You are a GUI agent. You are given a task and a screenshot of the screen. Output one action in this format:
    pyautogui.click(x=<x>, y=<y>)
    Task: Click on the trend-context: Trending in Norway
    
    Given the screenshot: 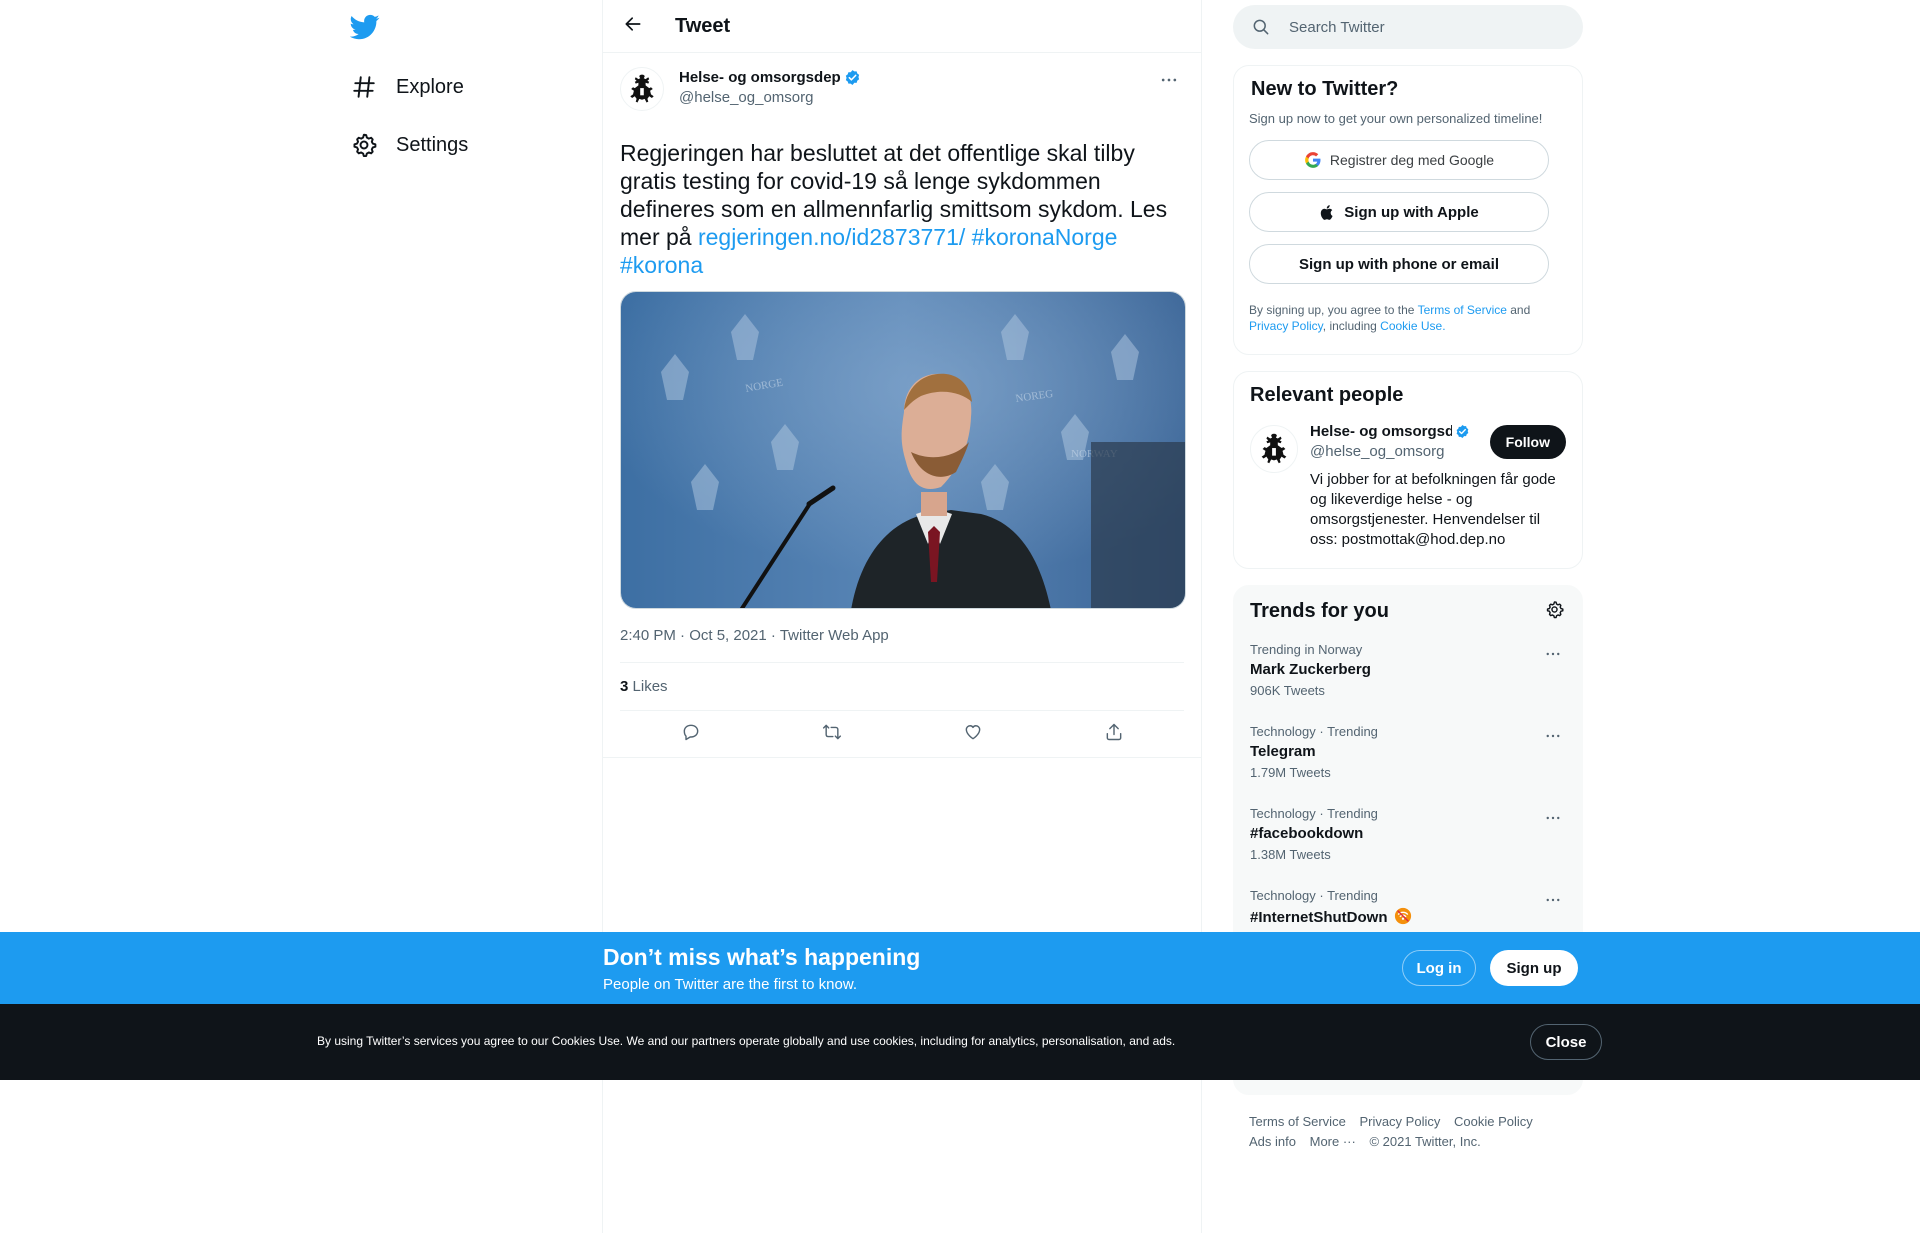 What is the action you would take?
    pyautogui.click(x=1306, y=649)
    